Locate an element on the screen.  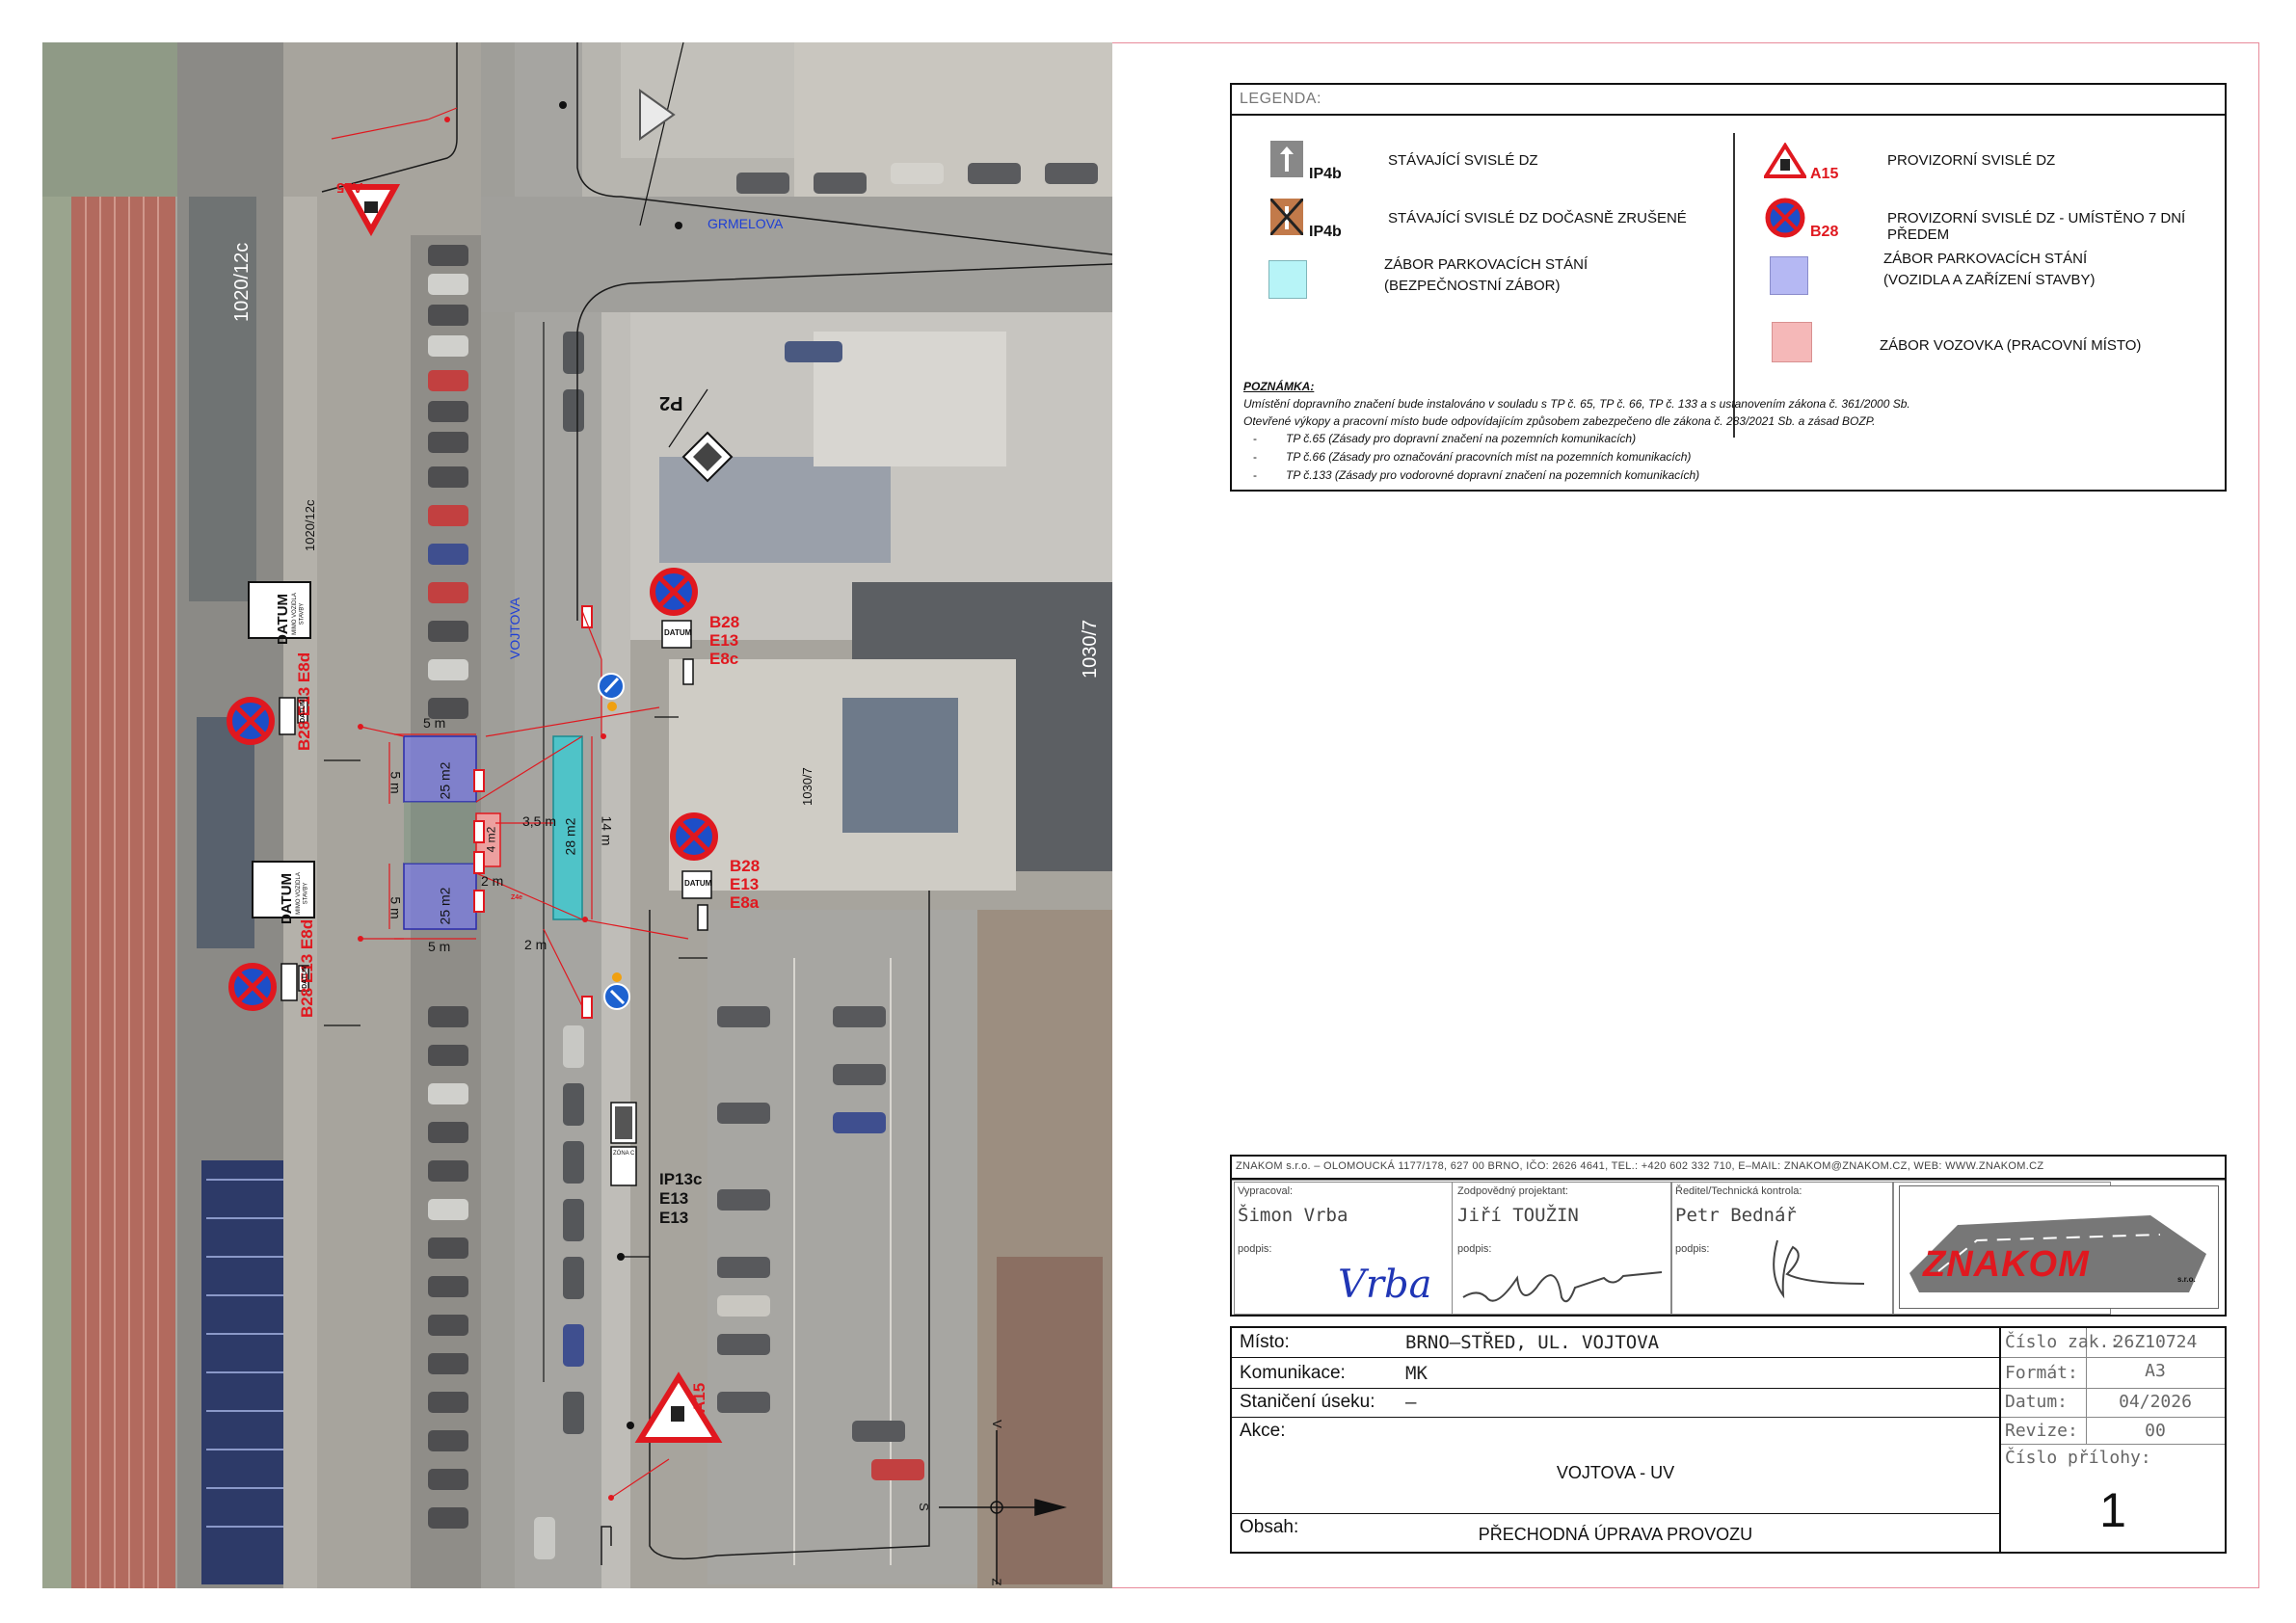
col1-sign-label: podpis: is located at coordinates (1255, 1249).